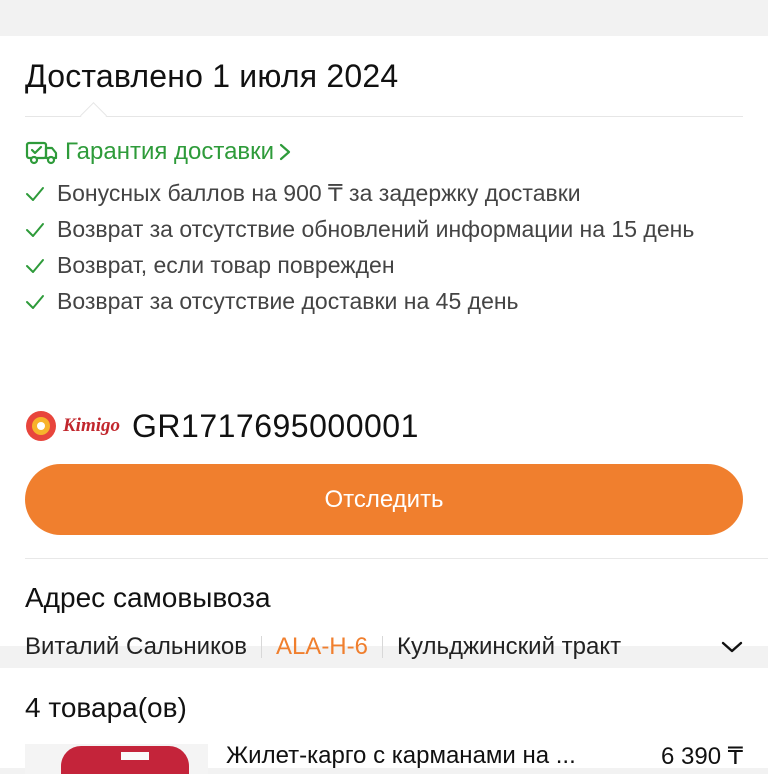 The image size is (768, 774). I want to click on track-button: Отследить, so click(384, 499).